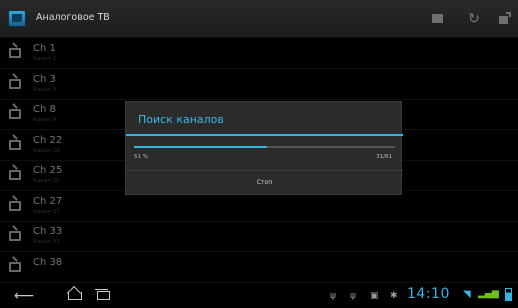  Describe the element at coordinates (103, 296) in the screenshot. I see `recent-apps-icon` at that location.